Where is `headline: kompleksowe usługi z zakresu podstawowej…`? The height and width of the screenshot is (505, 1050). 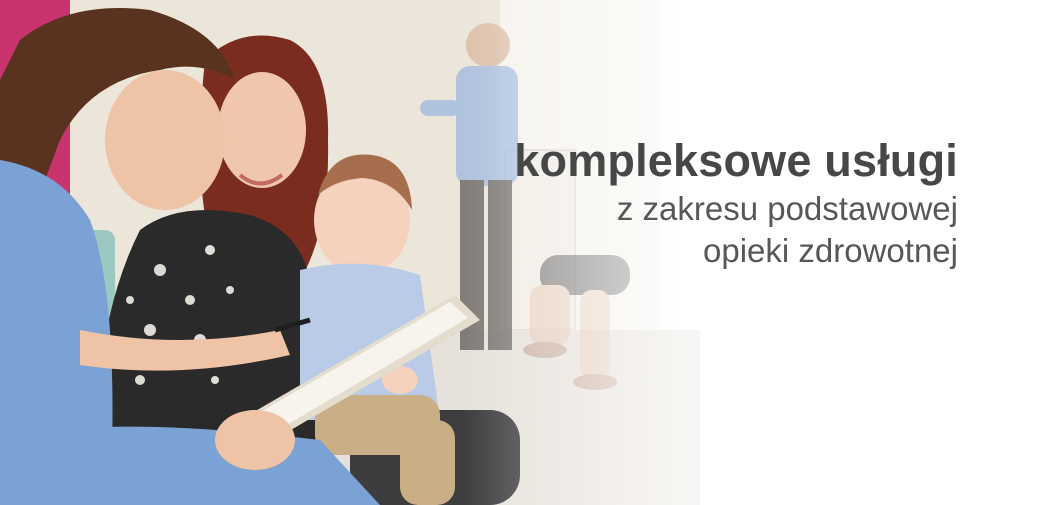
headline: kompleksowe usługi z zakresu podstawowej… is located at coordinates (736, 203).